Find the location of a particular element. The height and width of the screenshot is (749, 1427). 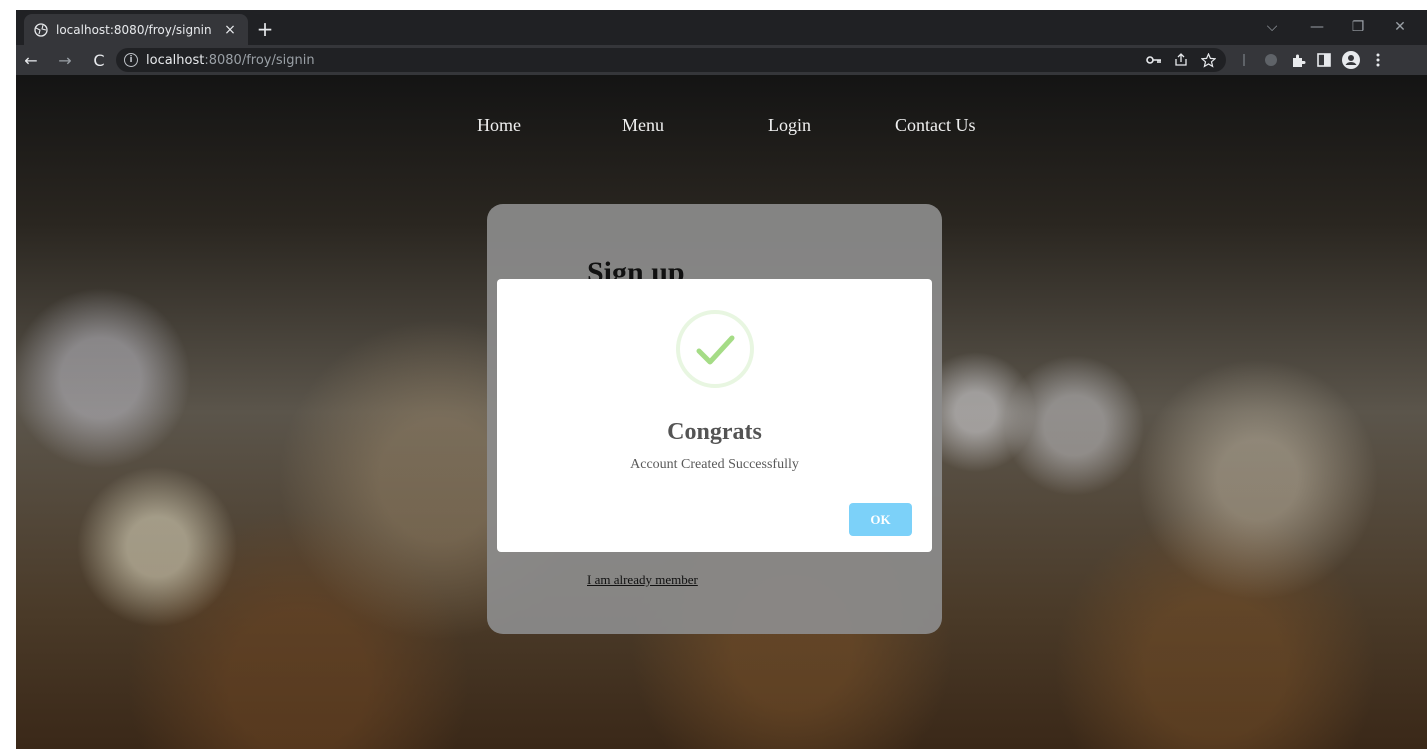

extension-dim-icon is located at coordinates (1244, 60).